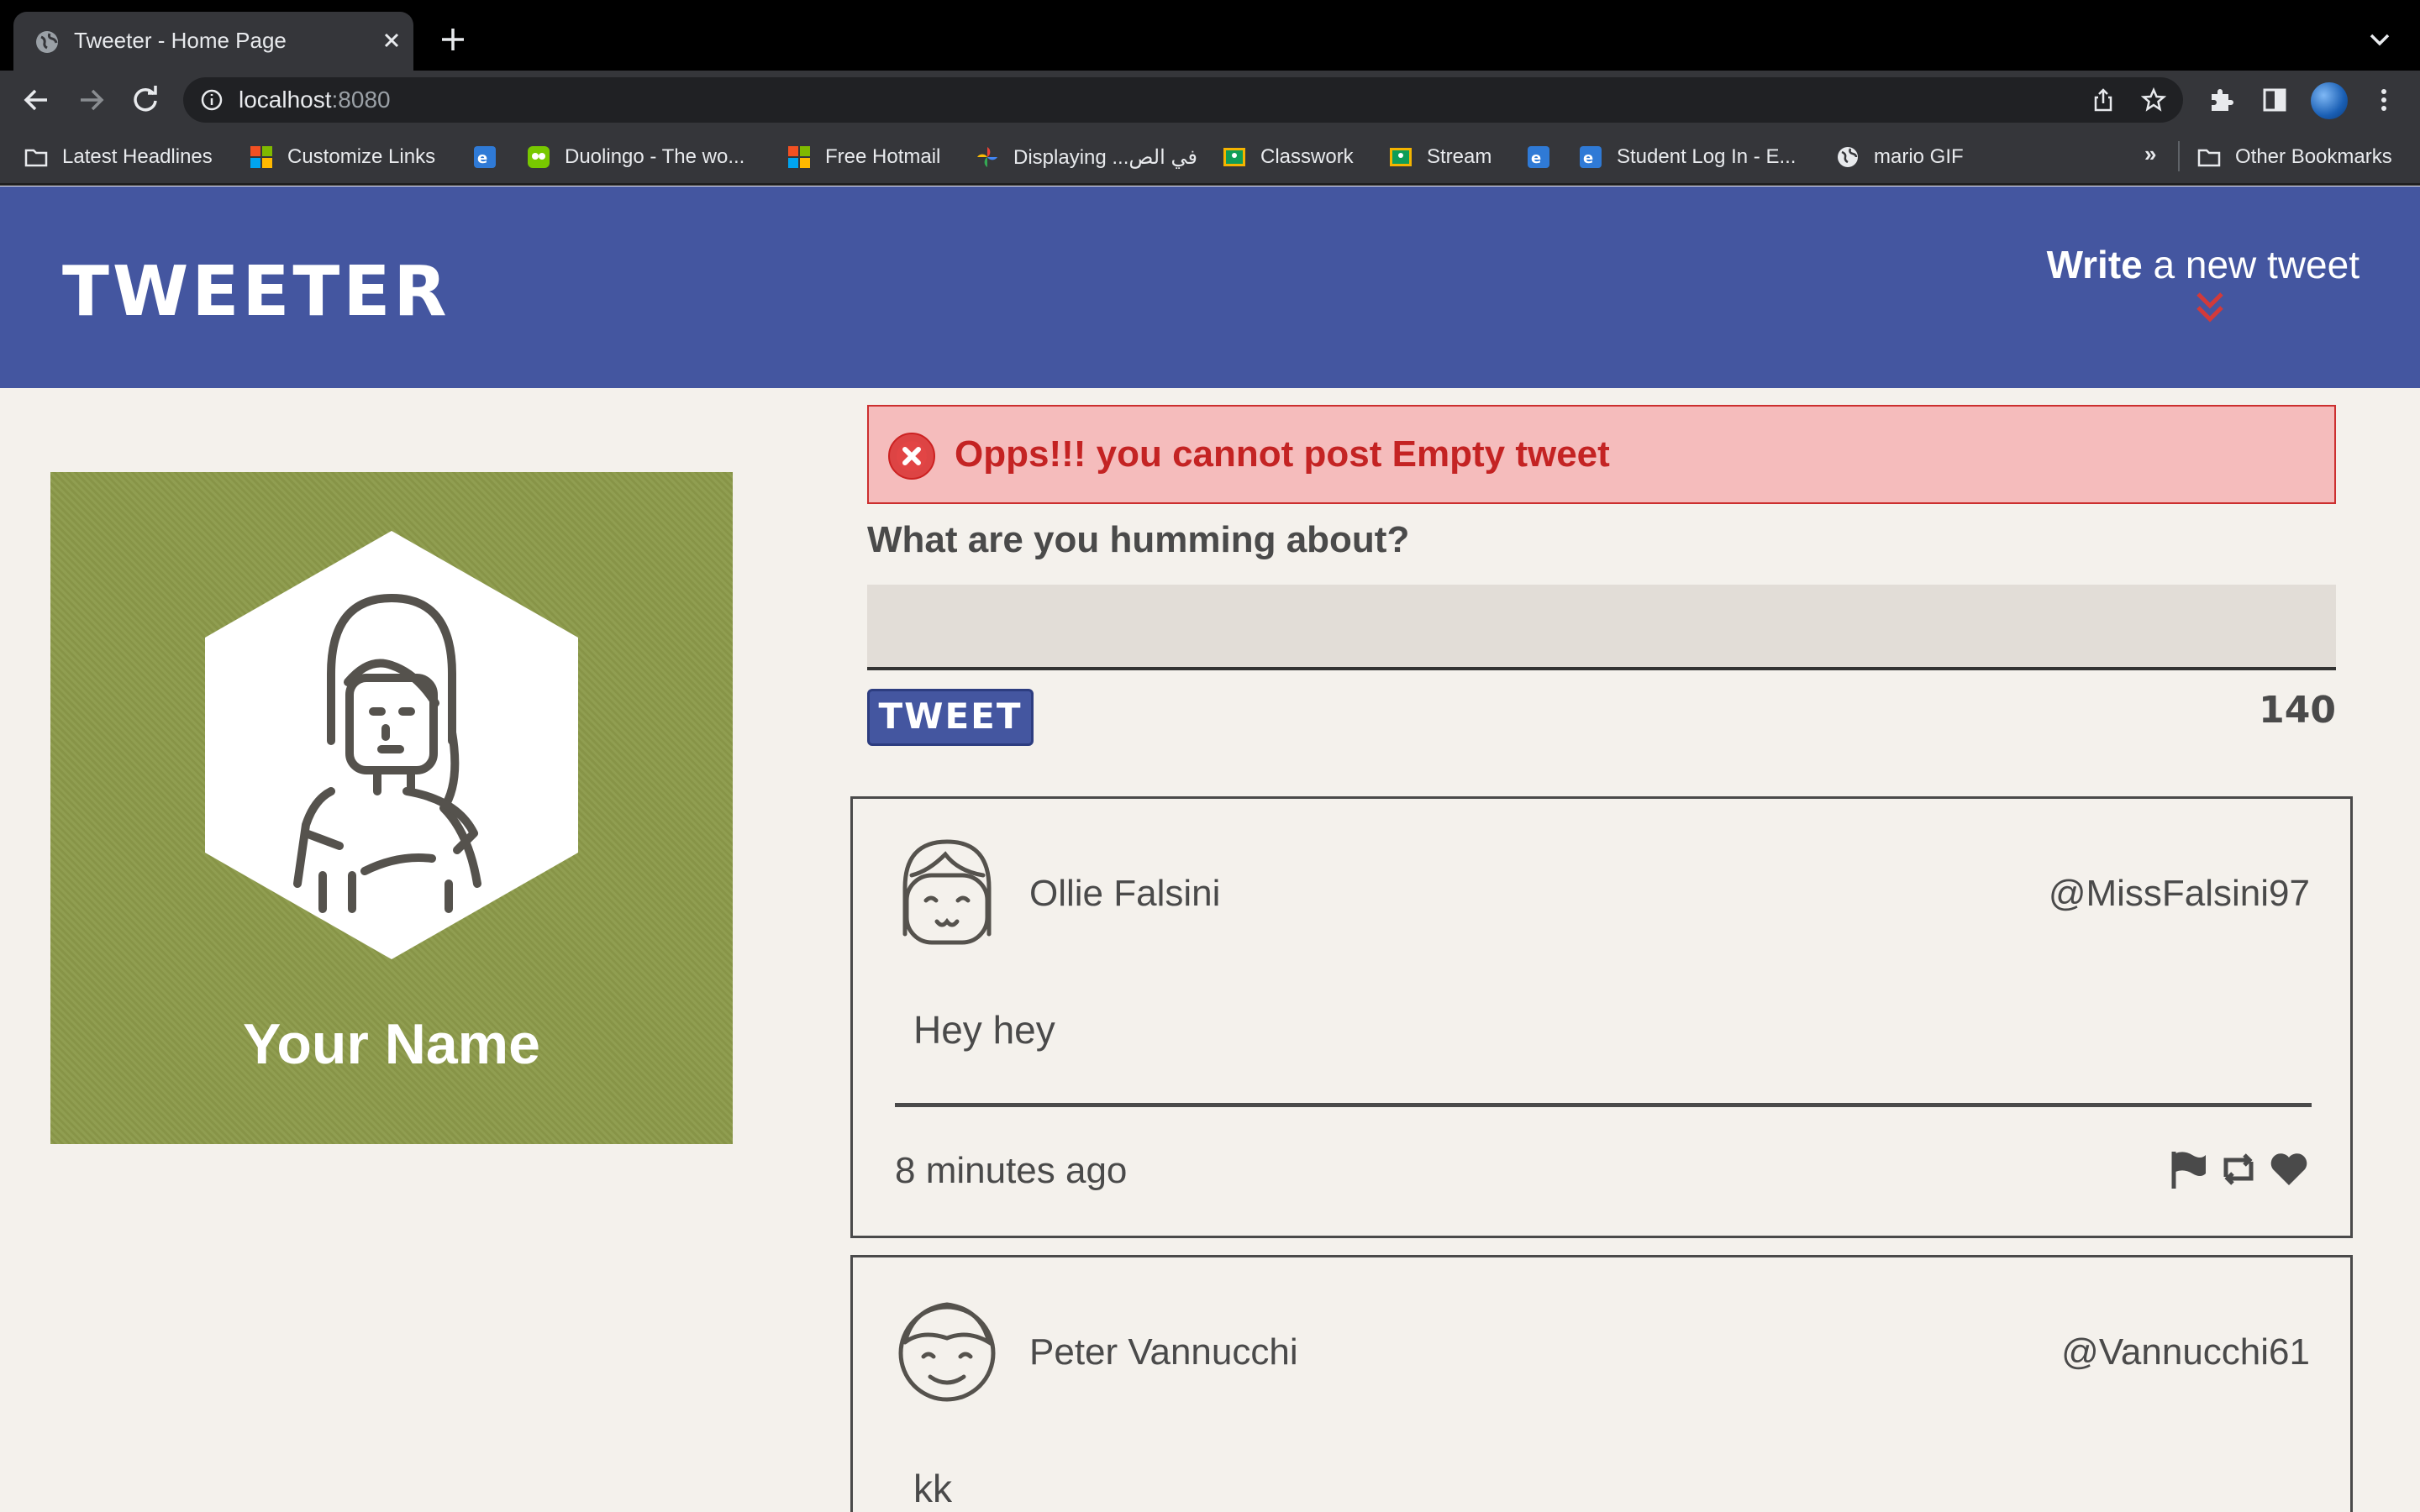 The width and height of the screenshot is (2420, 1512). I want to click on tab-title: Tweeter - Home Page, so click(180, 40).